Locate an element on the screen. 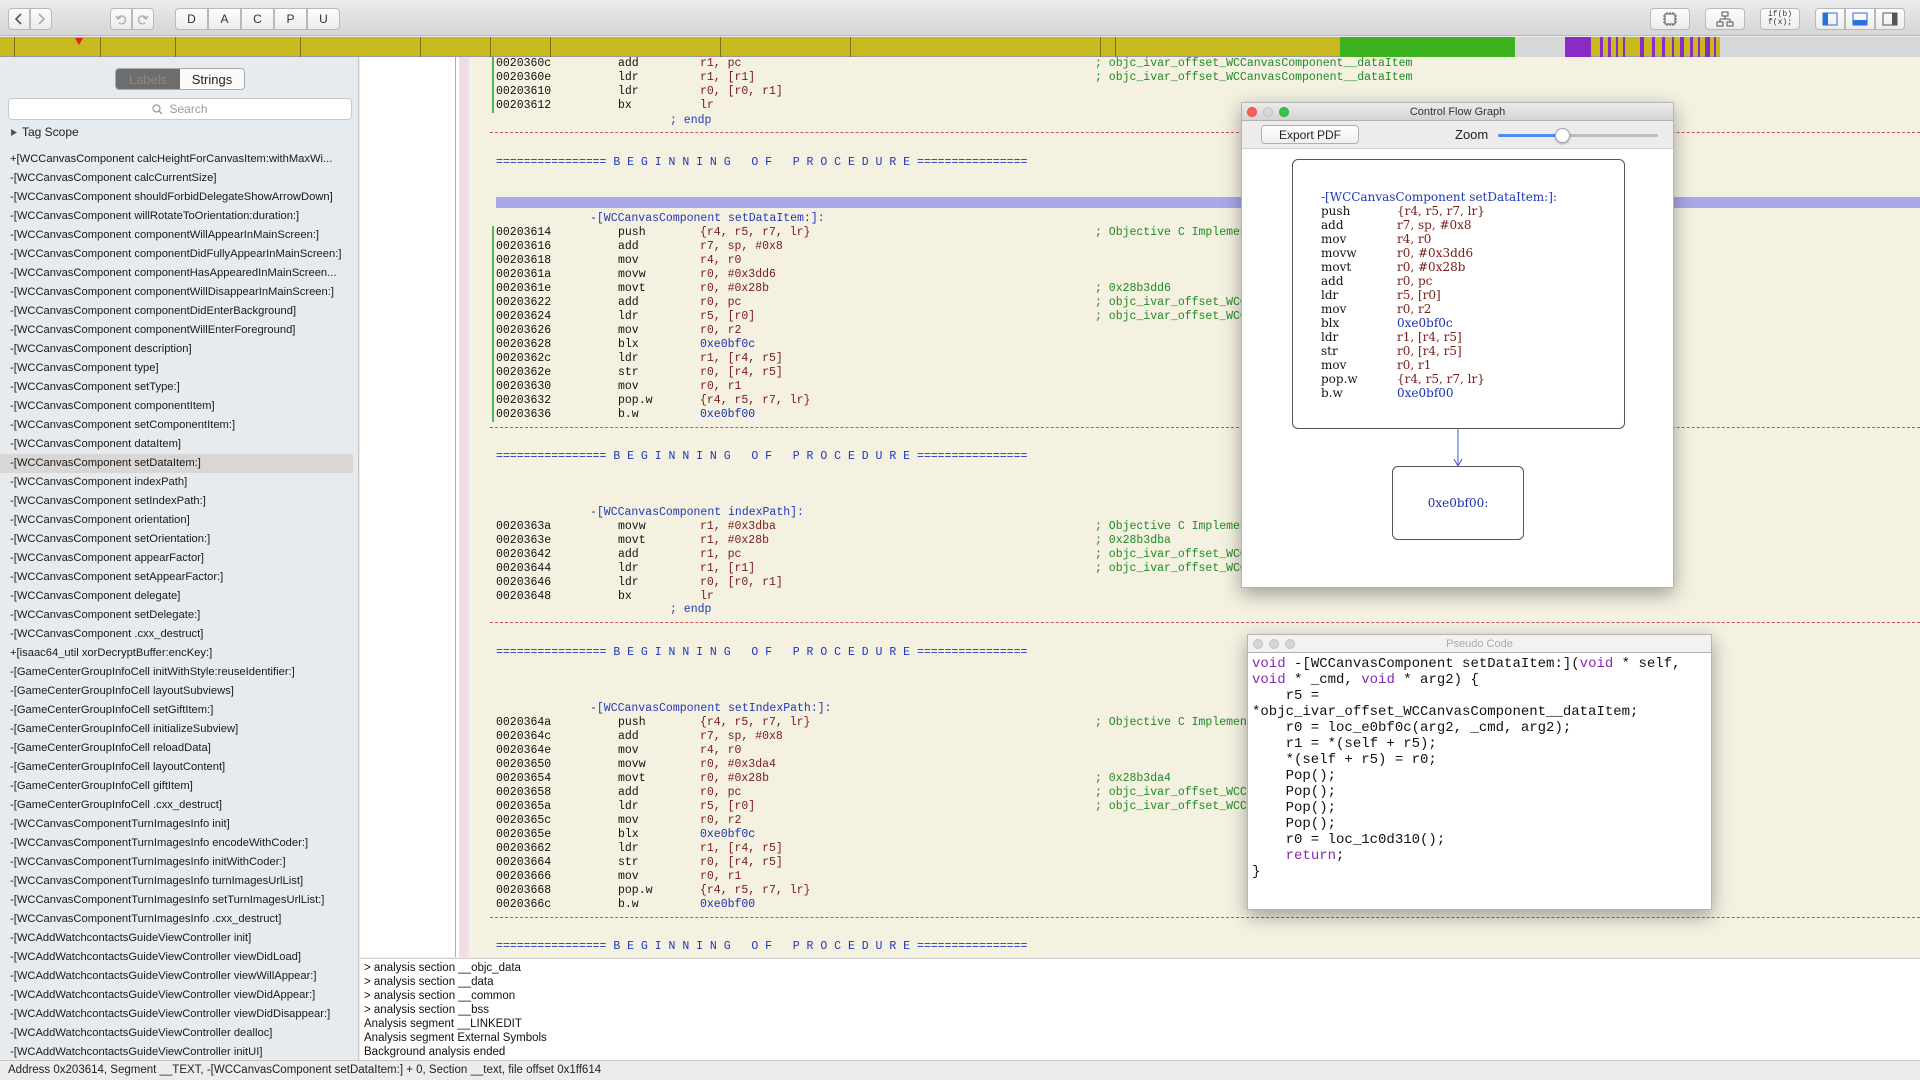 The image size is (1920, 1080). procedure-separator is located at coordinates (1205, 622).